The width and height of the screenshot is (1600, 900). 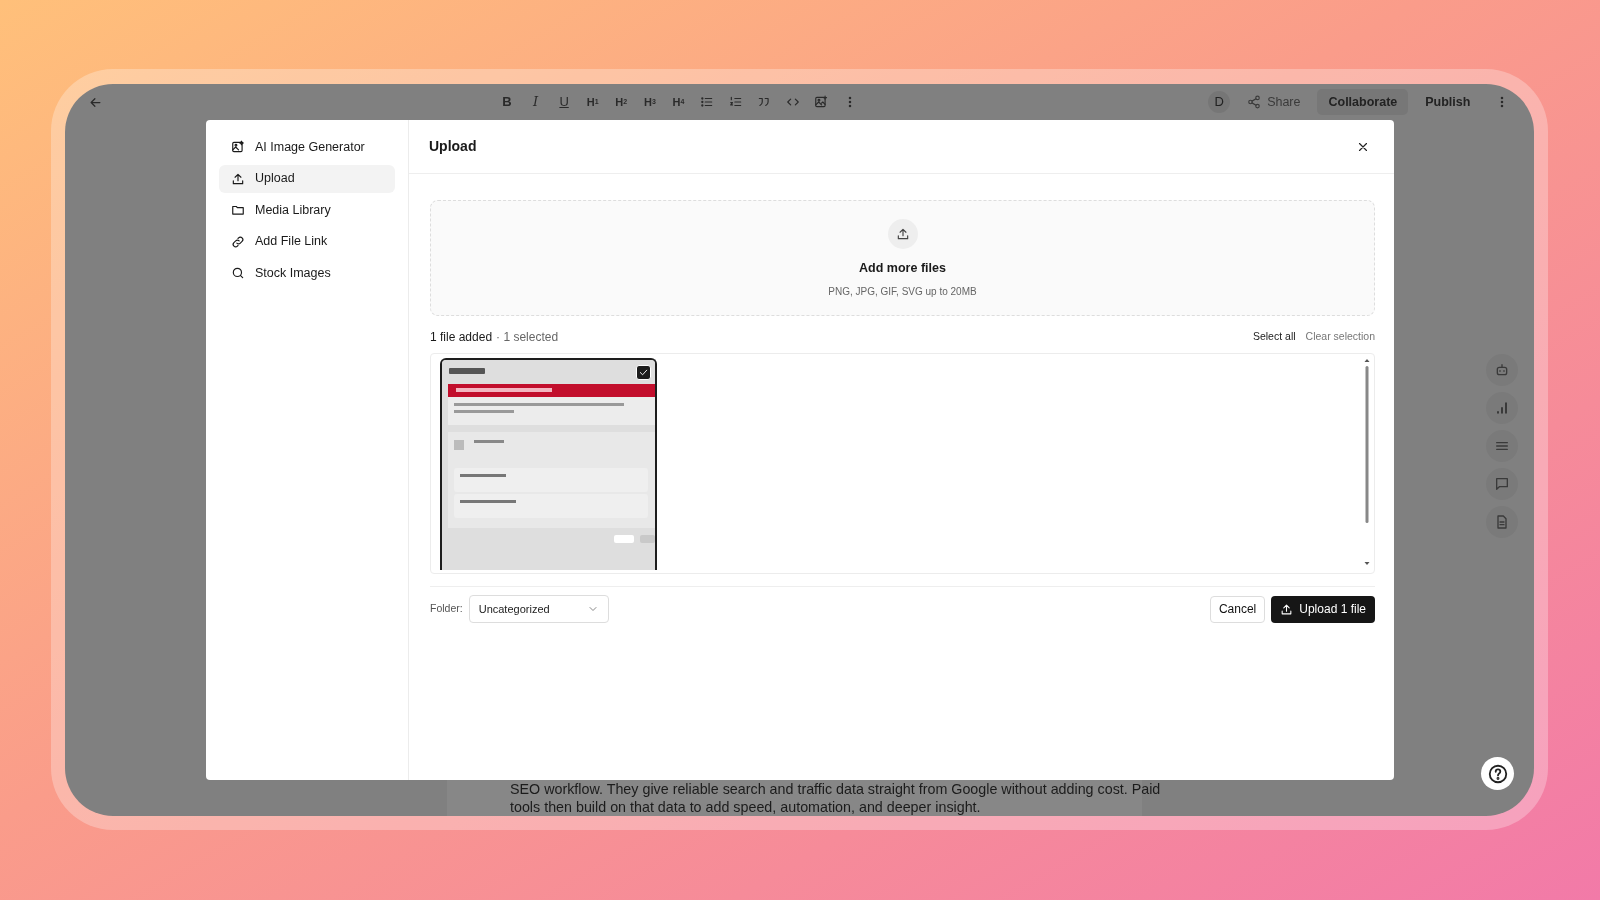 I want to click on file-checkbox, so click(x=643, y=372).